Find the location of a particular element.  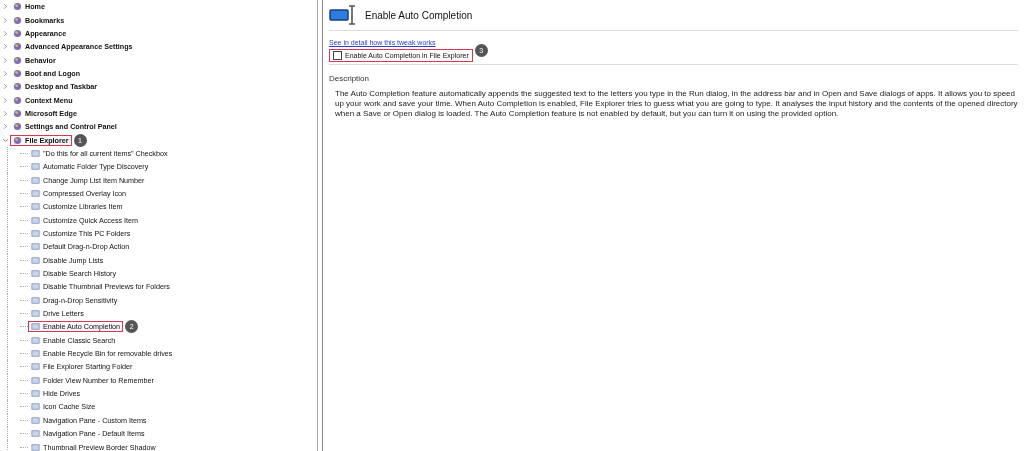

description-text: The Auto Completion feature automatically appends the suggested text to the letters you type in the Run dialog, in the address bar and in Open and Save dialogs of apps. It allows you to speed up your work and save your time. When Auto Completion is enabled, File Explorer tries to guess what you are going to type. It analyses the input history and the contents of the opened directory when a Save or Open dialog is loaded. The Auto Completion feature is not enabled by default, but you can turn it on using the provided option. is located at coordinates (676, 104).